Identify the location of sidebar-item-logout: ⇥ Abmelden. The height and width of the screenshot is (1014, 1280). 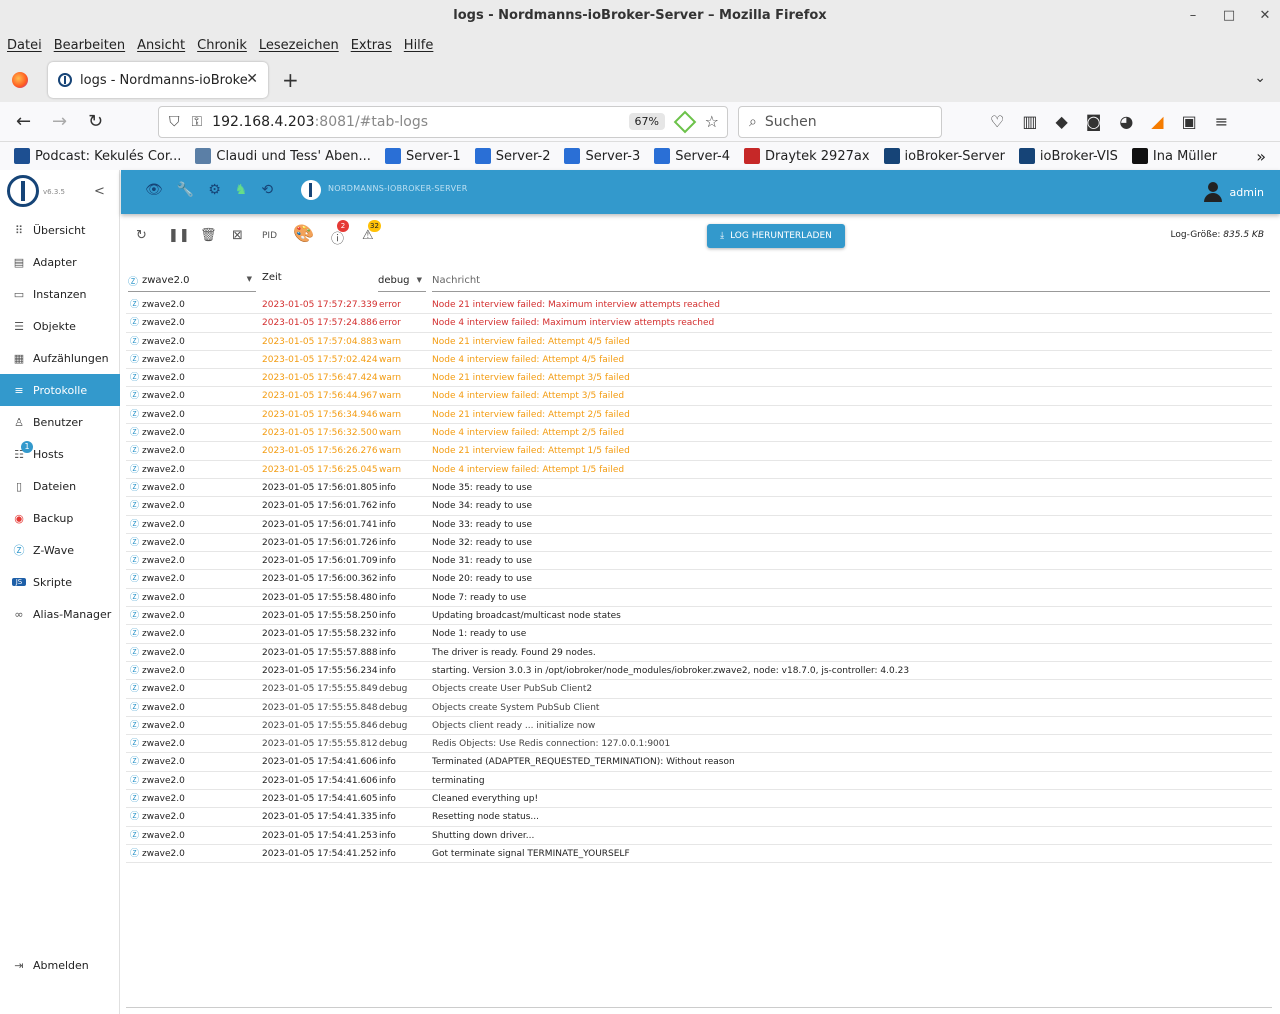
(60, 965).